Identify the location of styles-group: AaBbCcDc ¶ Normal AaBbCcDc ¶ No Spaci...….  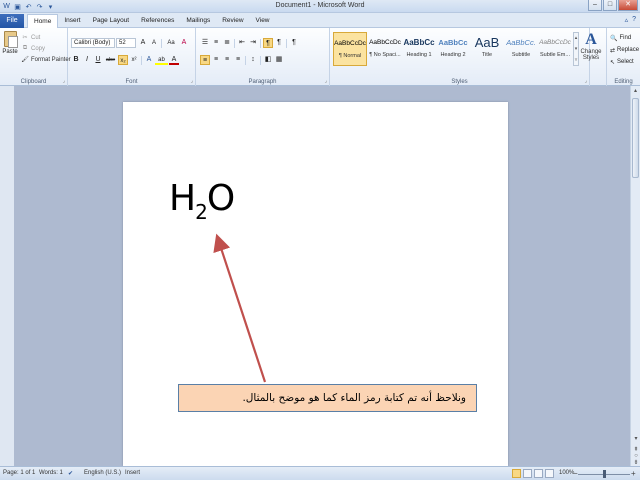
(460, 57).